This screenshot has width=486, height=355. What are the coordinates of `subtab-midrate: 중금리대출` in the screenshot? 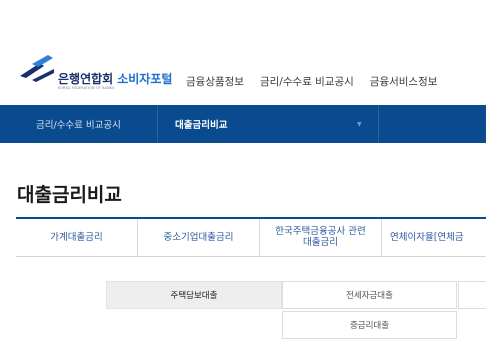 It's located at (369, 325).